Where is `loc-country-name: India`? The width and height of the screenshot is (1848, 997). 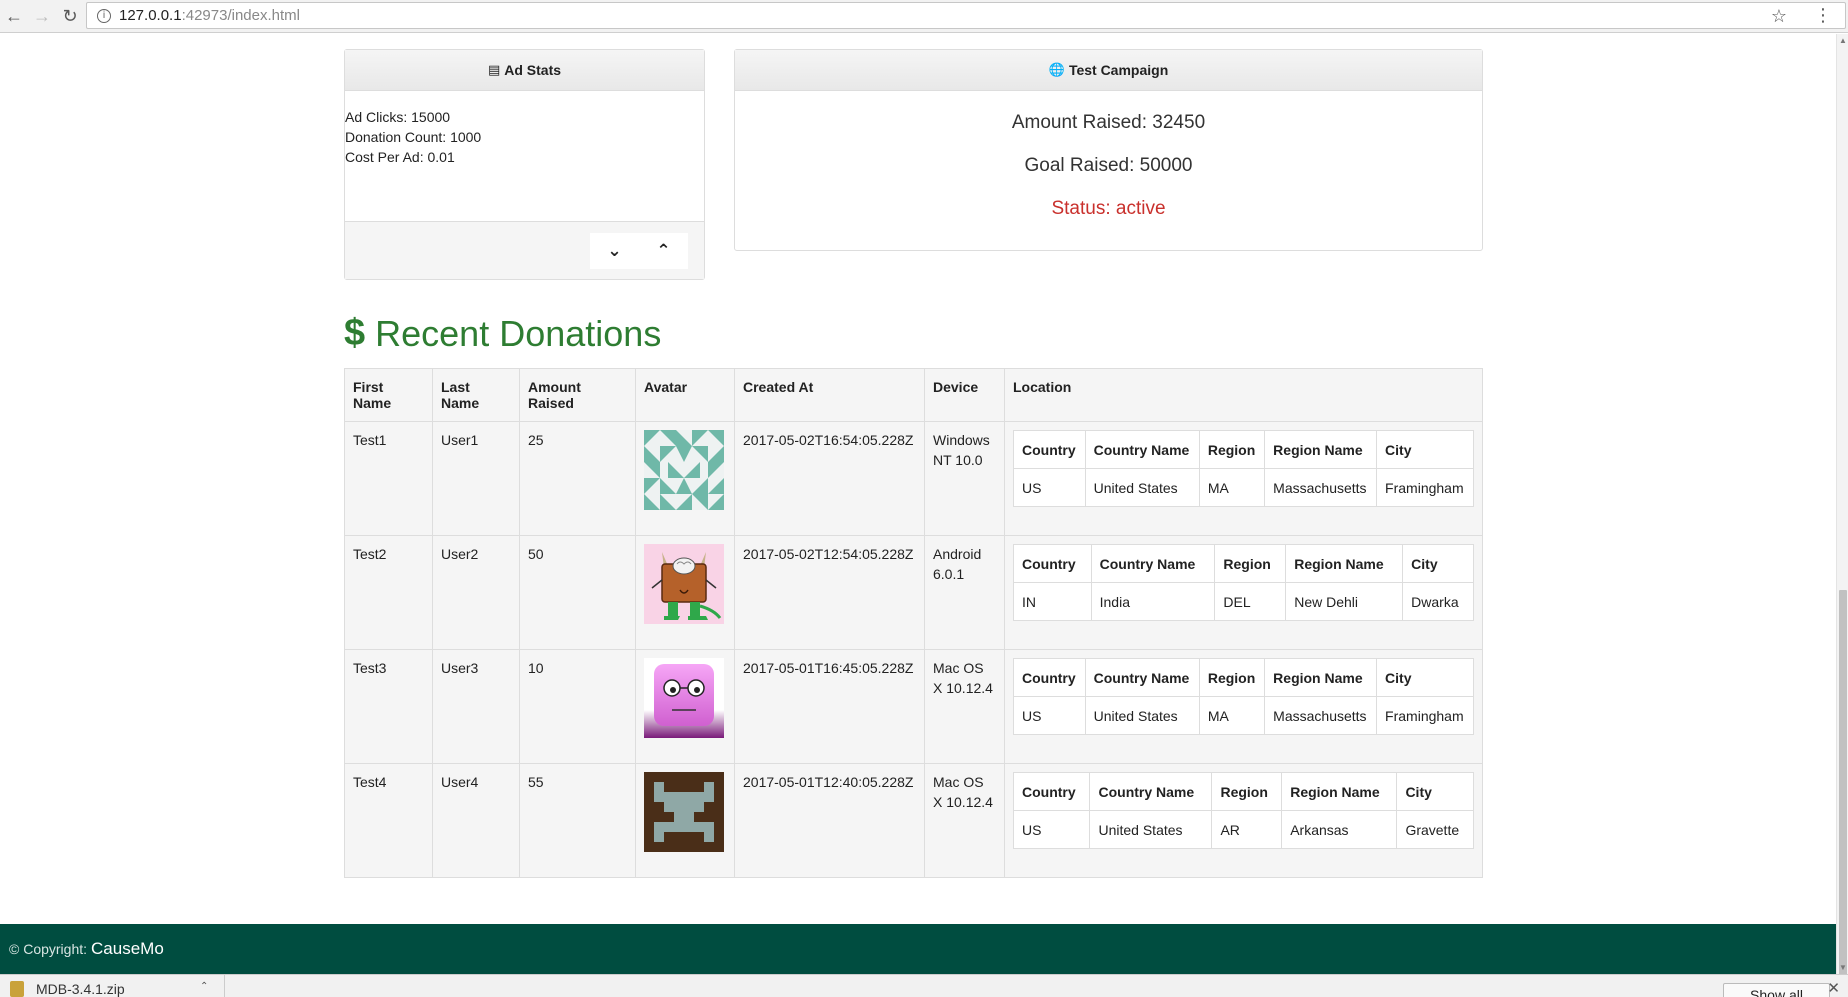 loc-country-name: India is located at coordinates (1153, 601).